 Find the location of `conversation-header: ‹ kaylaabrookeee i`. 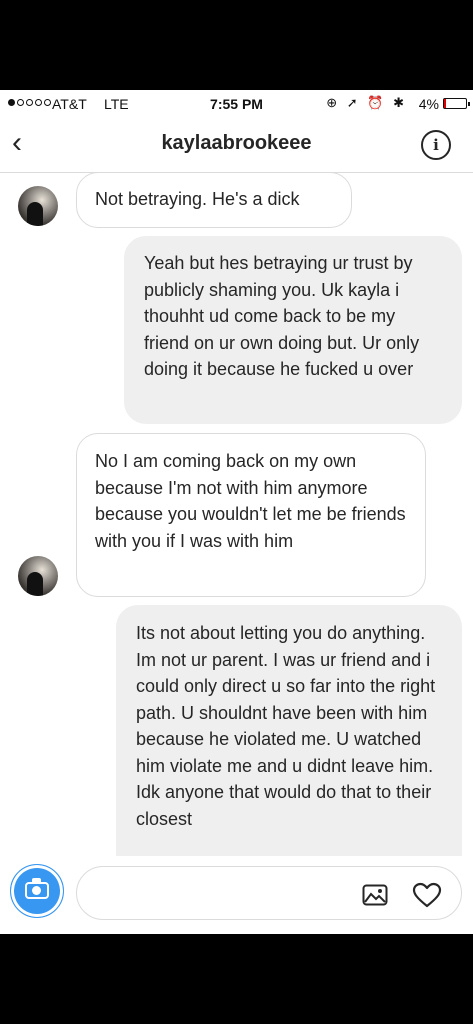

conversation-header: ‹ kaylaabrookeee i is located at coordinates (236, 145).